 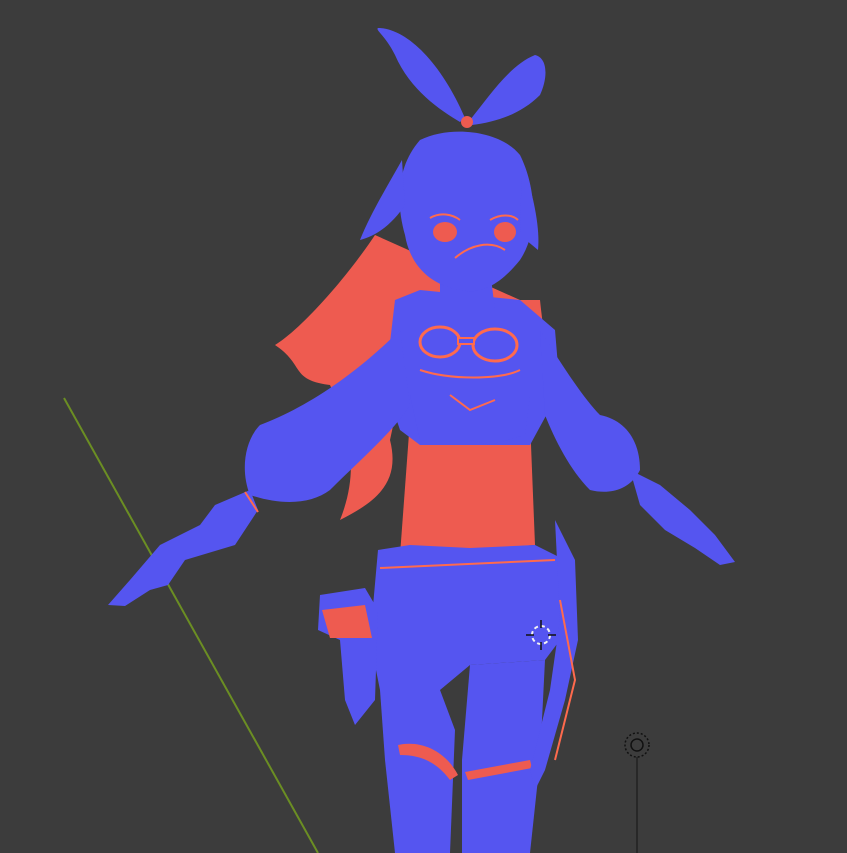 What do you see at coordinates (470, 420) in the screenshot?
I see `chest-top` at bounding box center [470, 420].